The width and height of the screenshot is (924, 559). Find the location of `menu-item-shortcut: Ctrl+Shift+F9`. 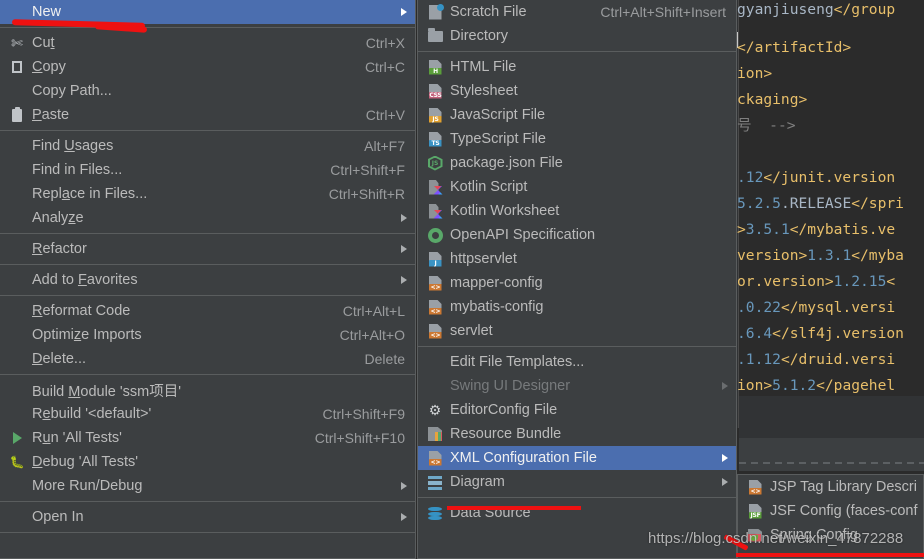

menu-item-shortcut: Ctrl+Shift+F9 is located at coordinates (363, 414).